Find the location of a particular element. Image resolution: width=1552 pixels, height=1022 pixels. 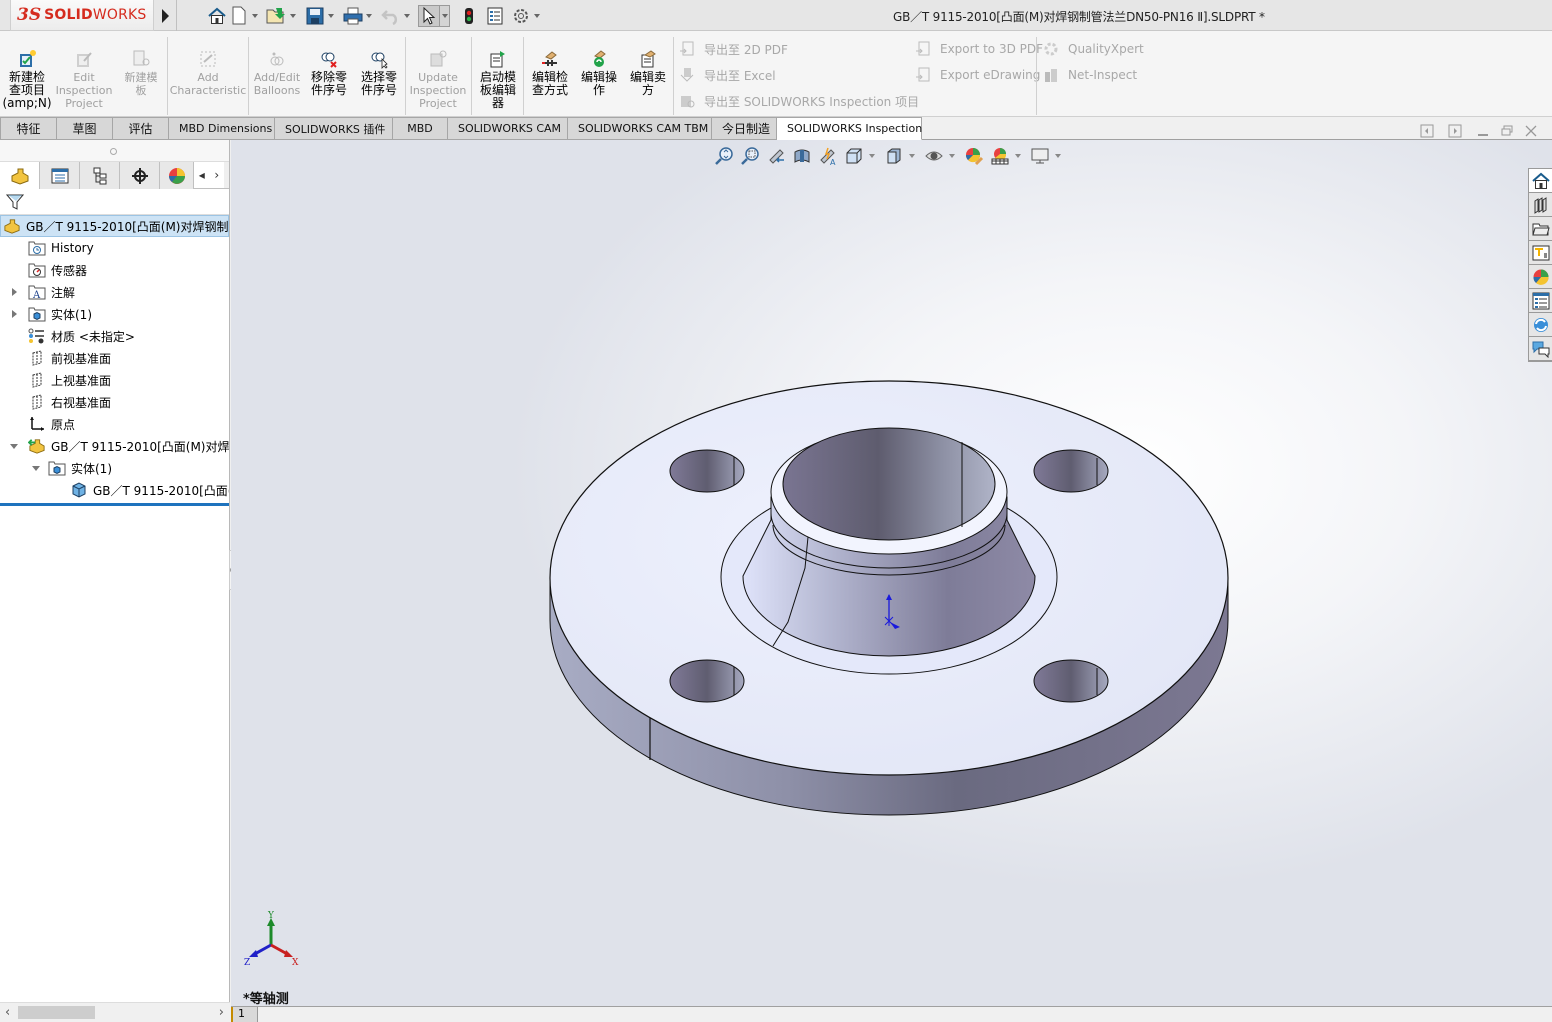

dynamic-annotation-views-button: A is located at coordinates (828, 156).